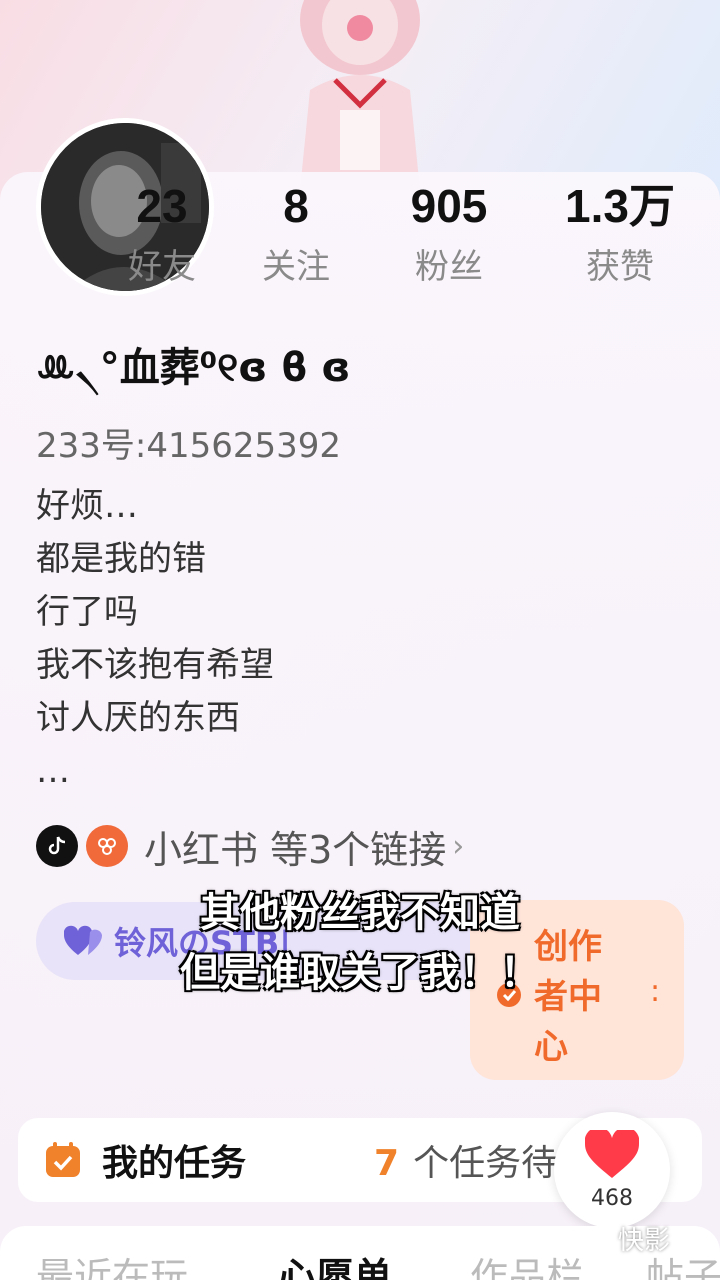 This screenshot has height=1280, width=720. Describe the element at coordinates (87, 612) in the screenshot. I see `bio-line: 行了吗` at that location.